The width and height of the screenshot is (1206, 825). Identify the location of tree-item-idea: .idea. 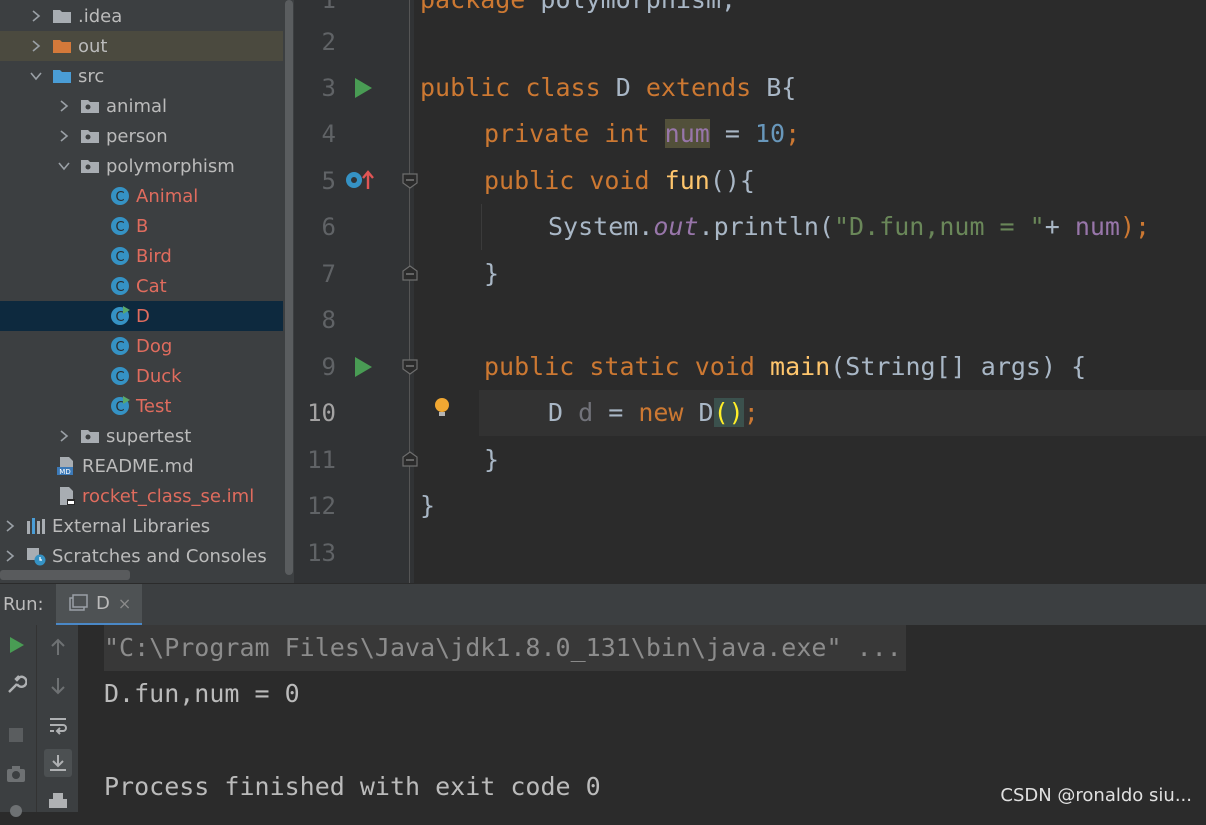
(147, 16).